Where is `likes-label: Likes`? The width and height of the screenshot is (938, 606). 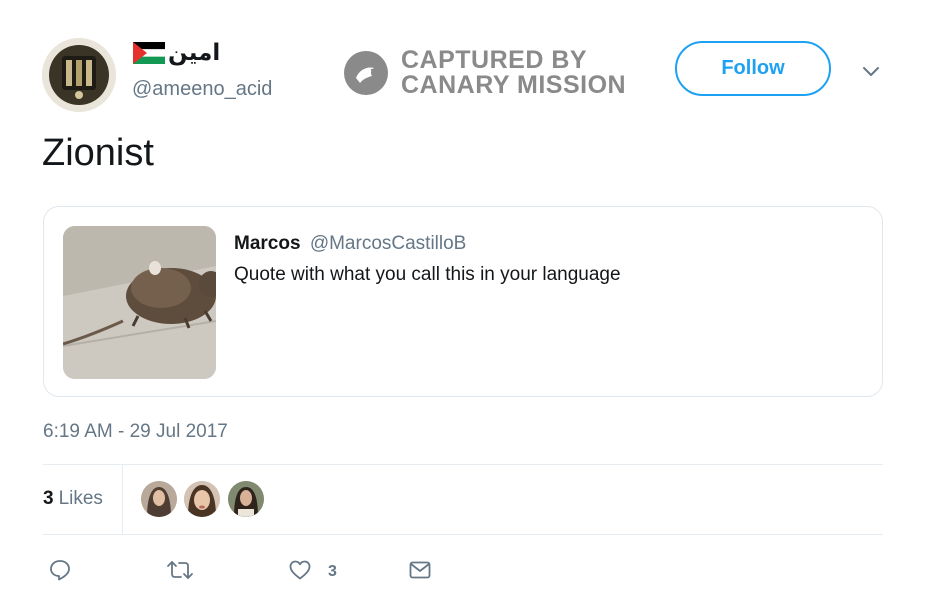
likes-label: Likes is located at coordinates (80, 498).